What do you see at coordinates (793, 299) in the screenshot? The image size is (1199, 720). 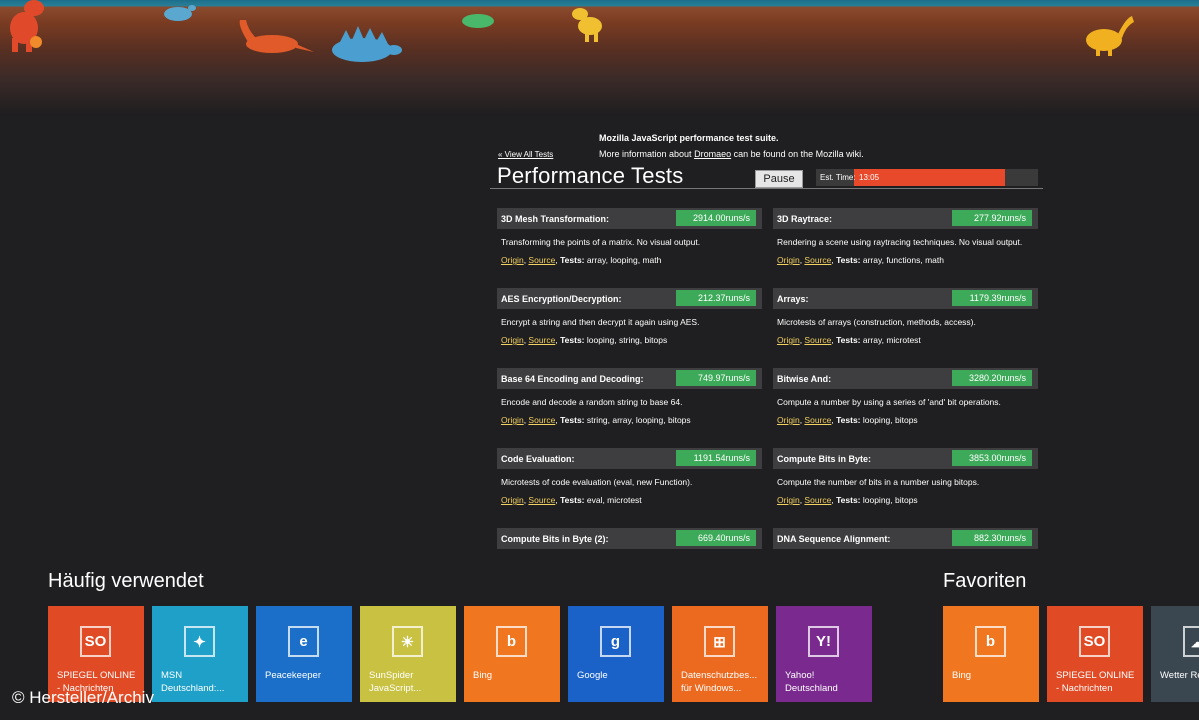 I see `test-name: Arrays:` at bounding box center [793, 299].